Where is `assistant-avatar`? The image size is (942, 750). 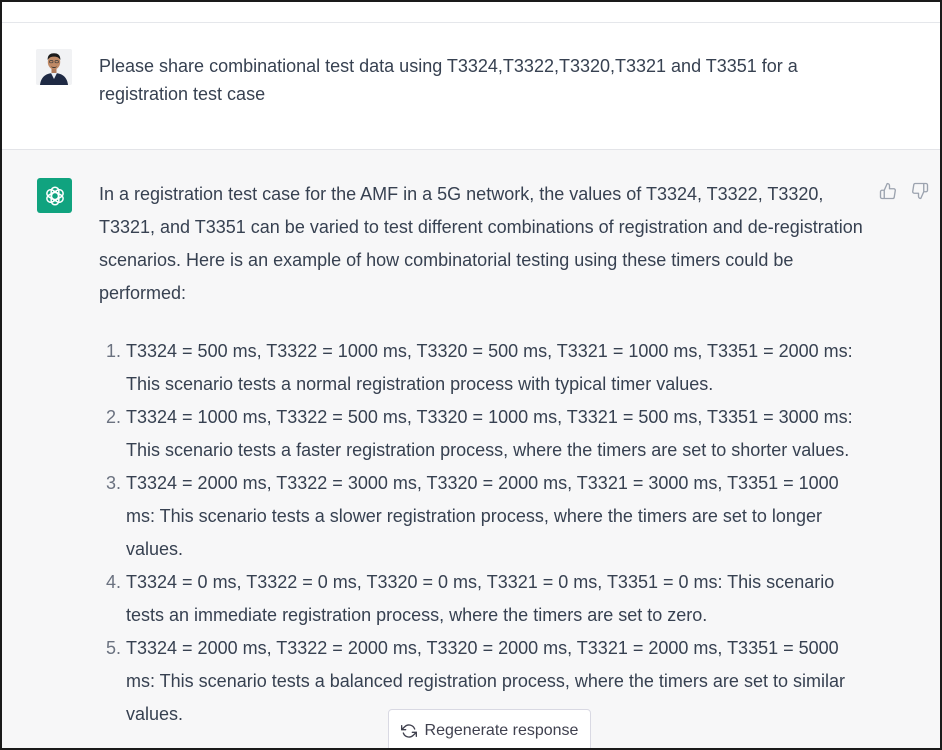
assistant-avatar is located at coordinates (54, 195).